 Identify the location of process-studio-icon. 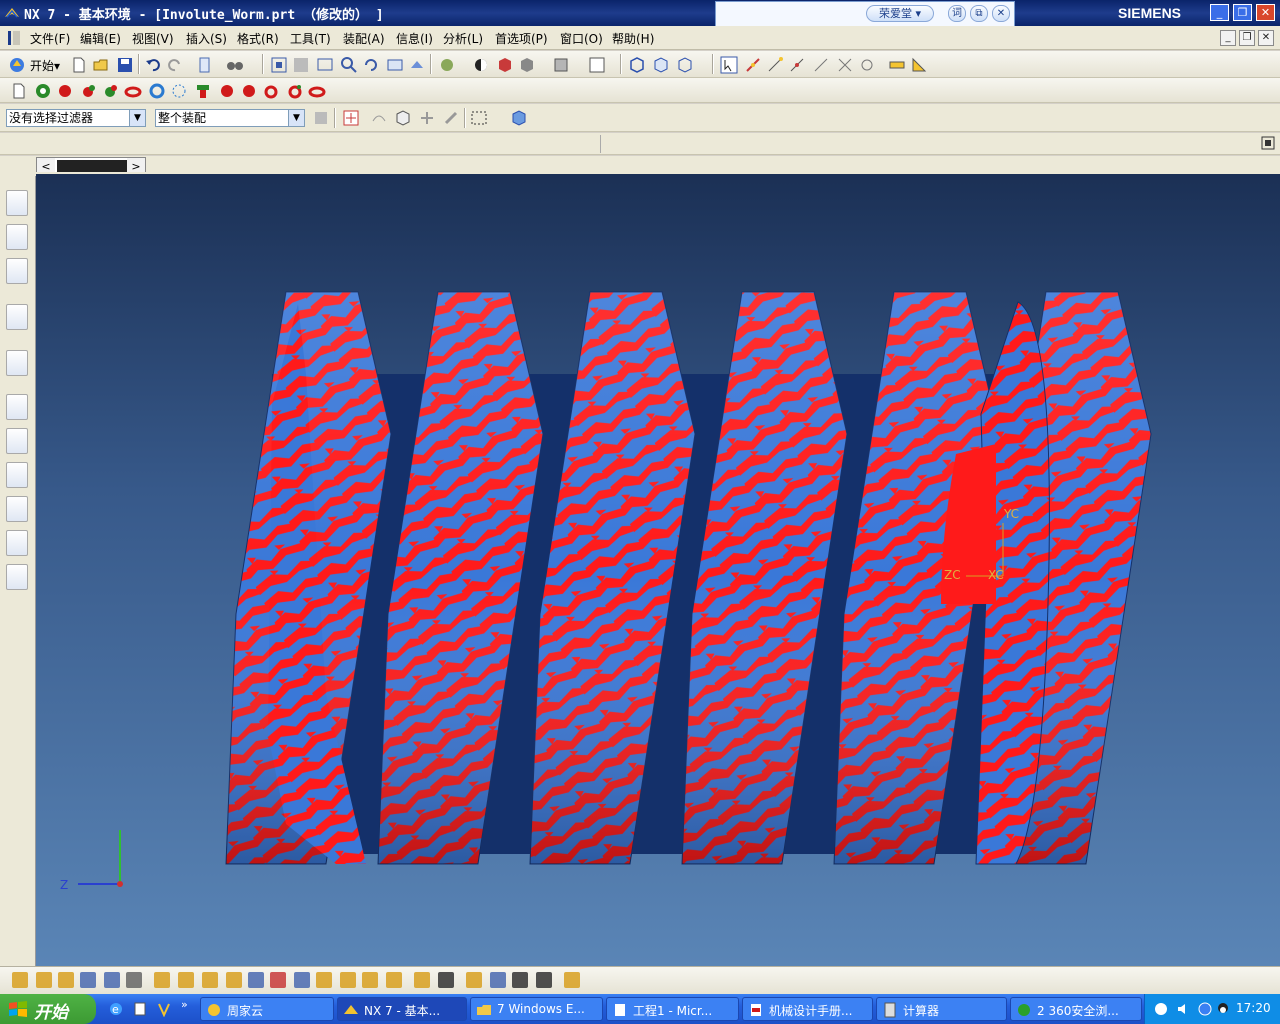
(17, 509).